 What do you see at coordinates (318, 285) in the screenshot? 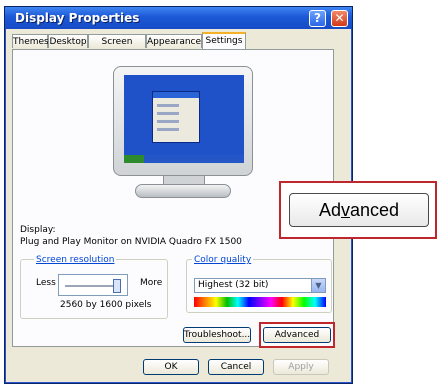
I see `chevron-down-icon: ▼` at bounding box center [318, 285].